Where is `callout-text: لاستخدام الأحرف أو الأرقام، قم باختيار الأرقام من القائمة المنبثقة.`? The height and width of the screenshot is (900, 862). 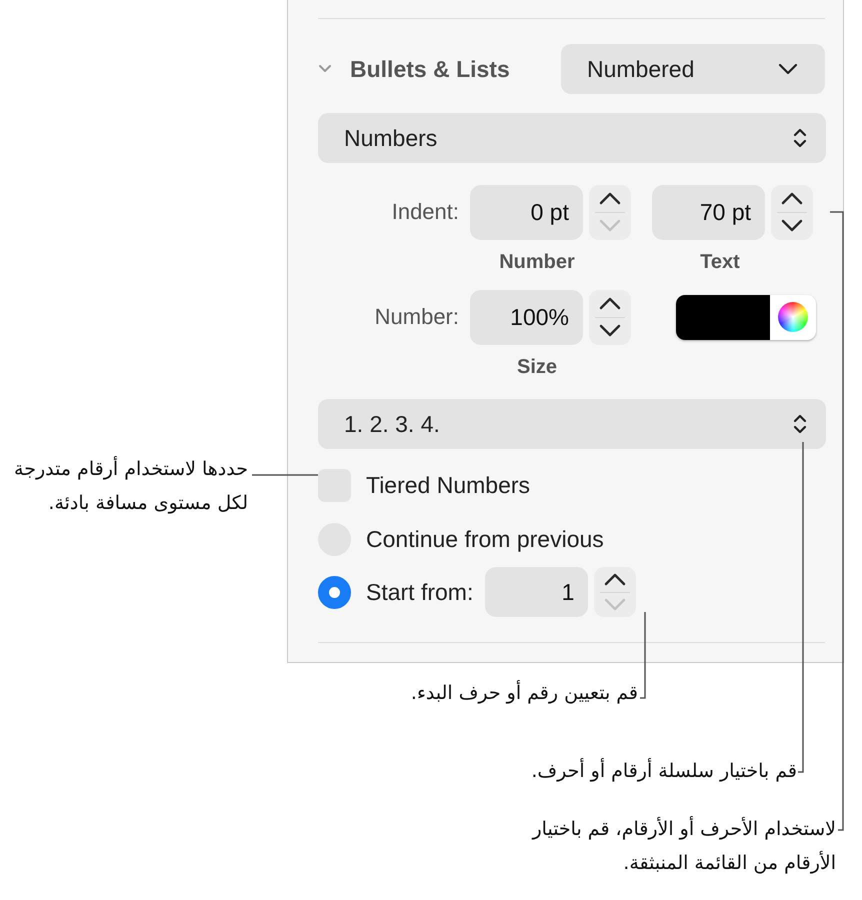
callout-text: لاستخدام الأحرف أو الأرقام، قم باختيار الأرقام من القائمة المنبثقة. is located at coordinates (683, 845).